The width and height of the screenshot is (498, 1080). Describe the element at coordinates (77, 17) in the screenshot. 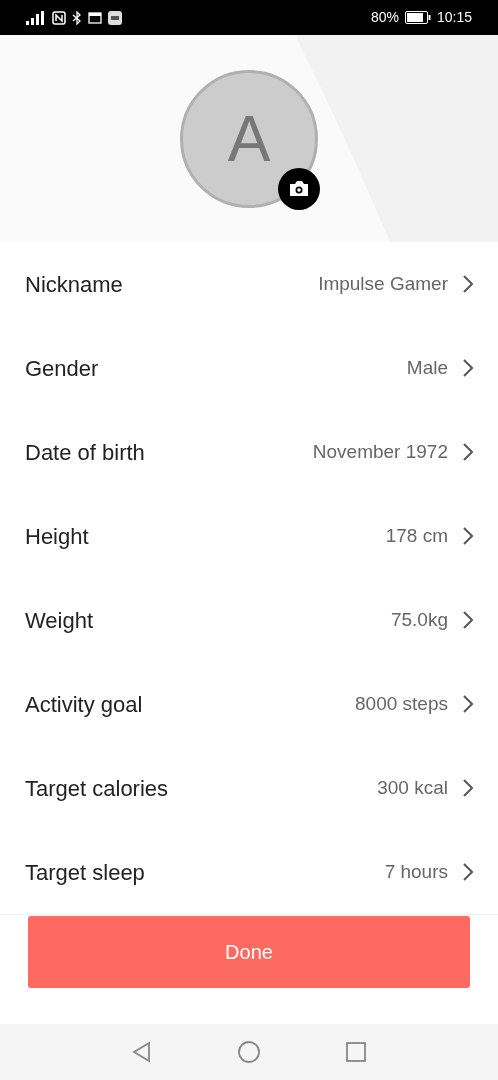

I see `bluetooth-icon` at that location.